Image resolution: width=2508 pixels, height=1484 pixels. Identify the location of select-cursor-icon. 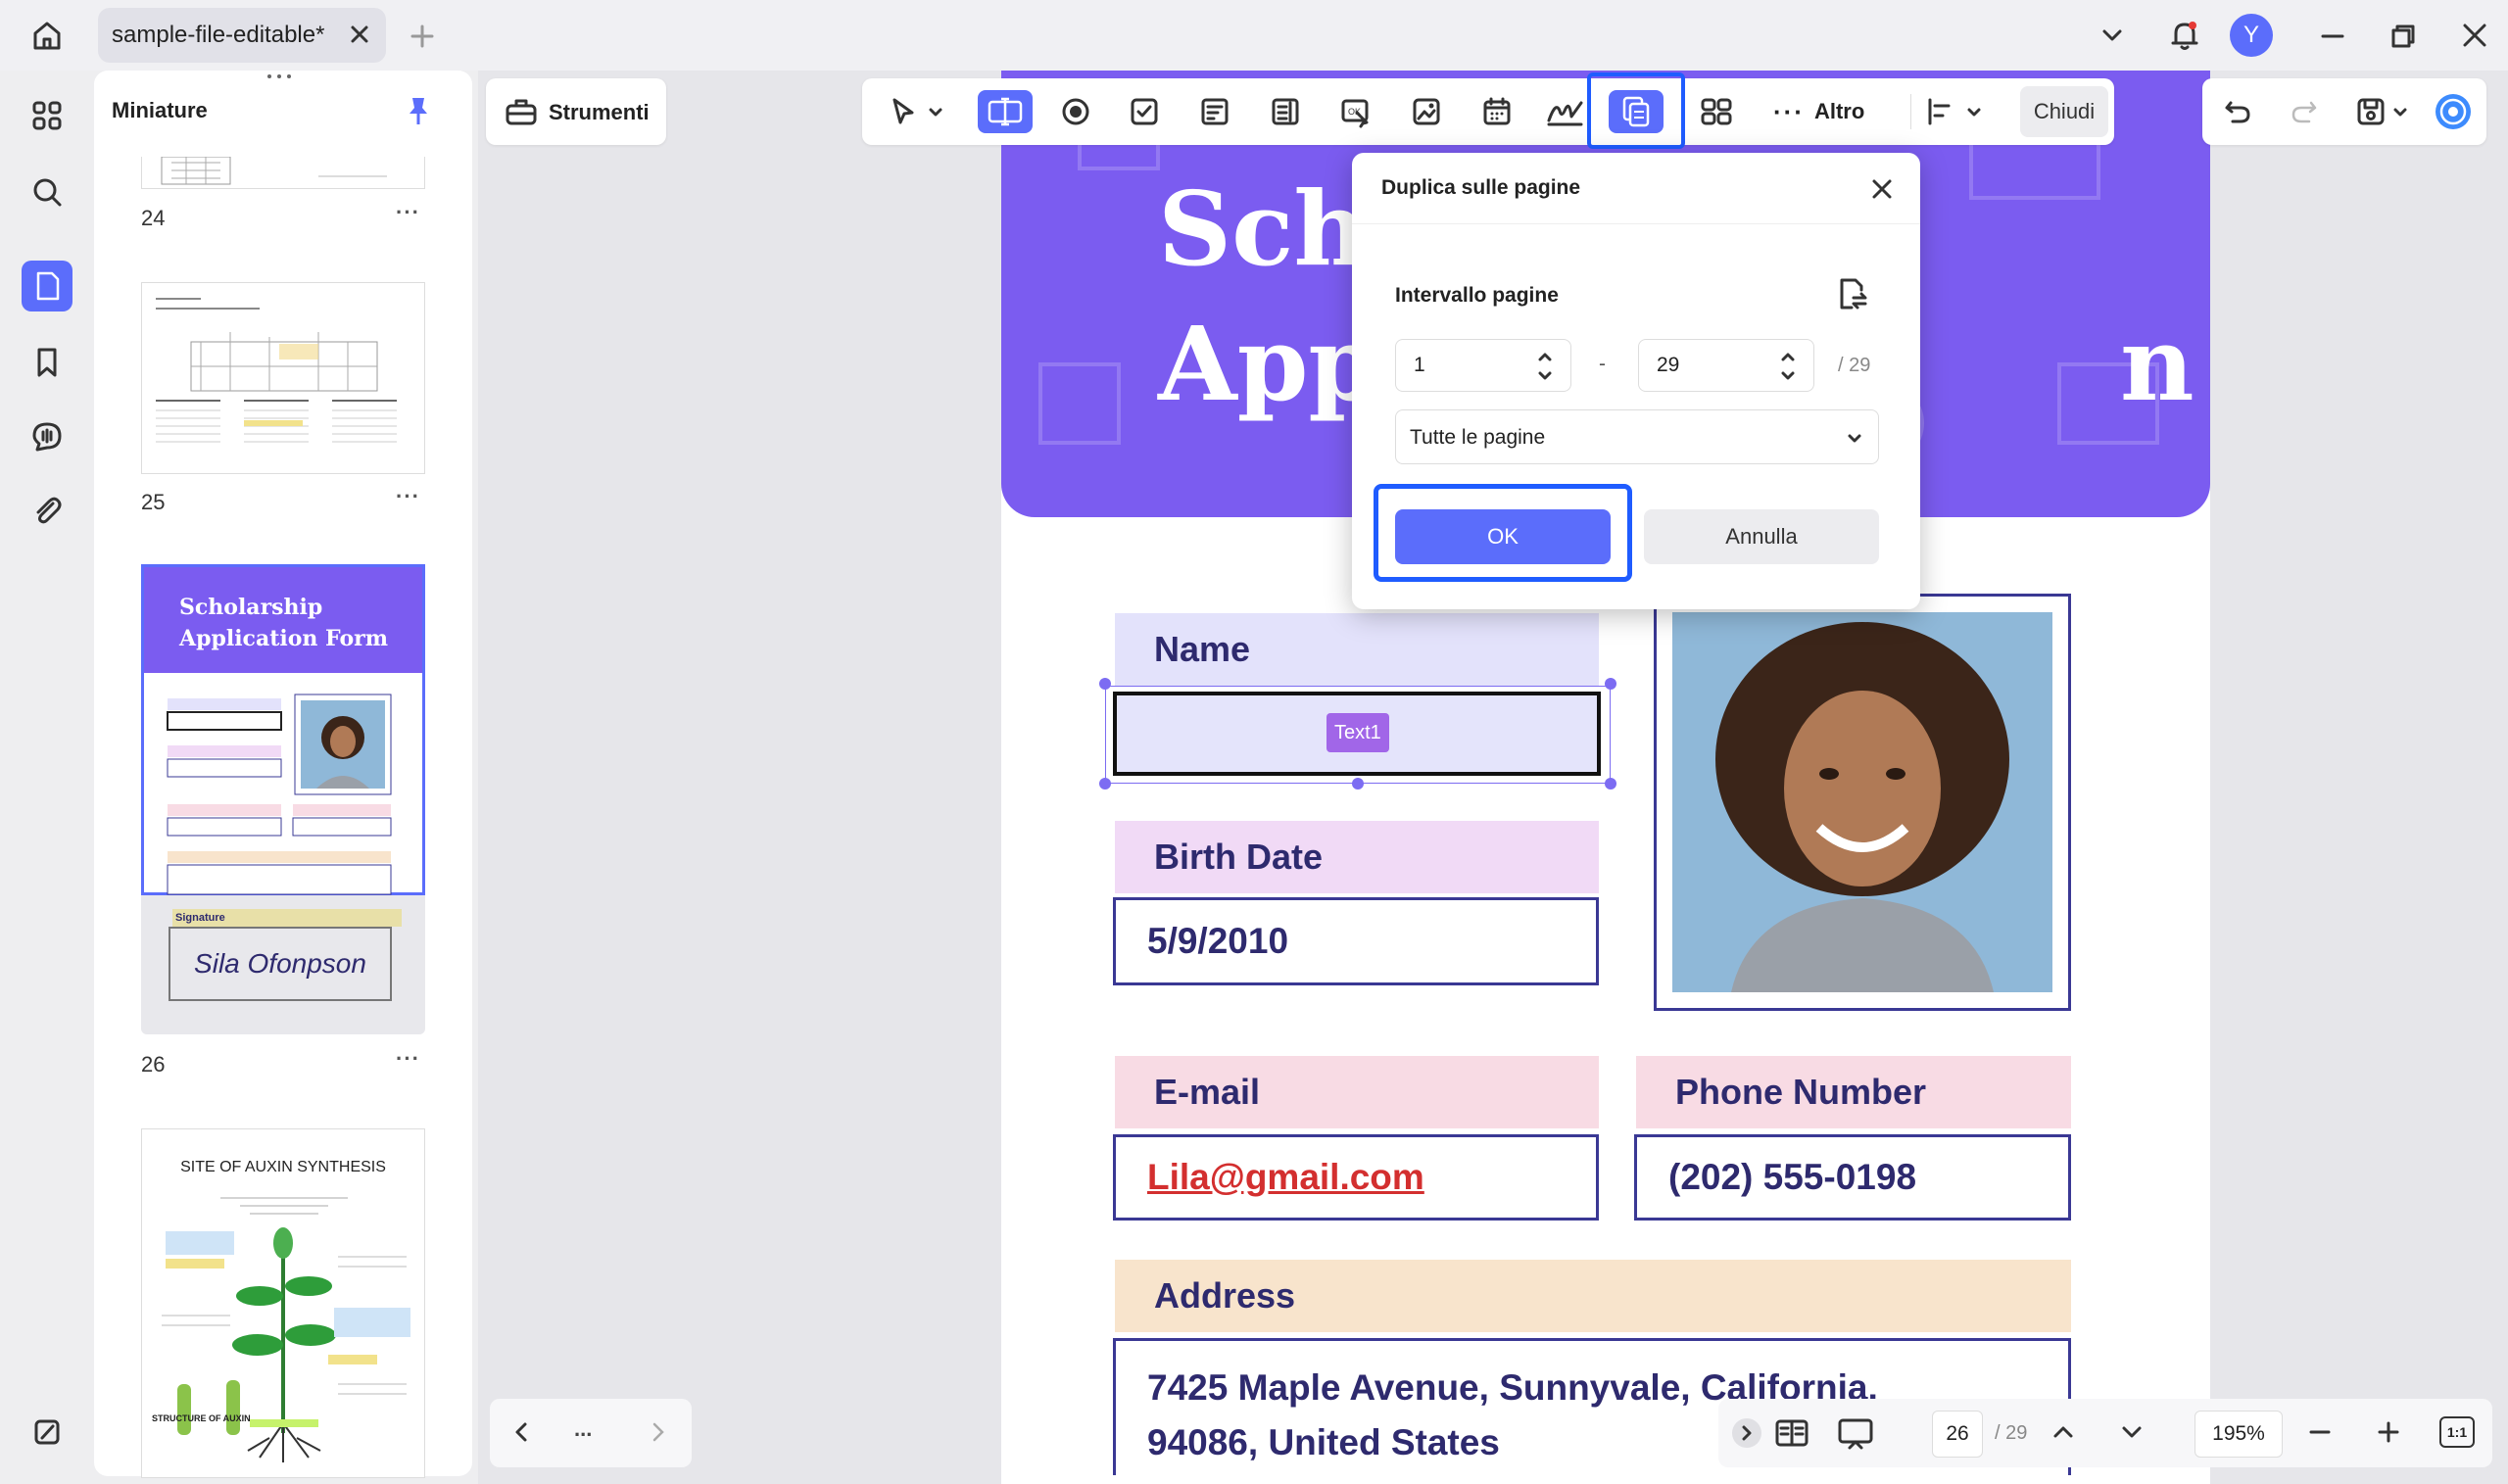
(903, 111).